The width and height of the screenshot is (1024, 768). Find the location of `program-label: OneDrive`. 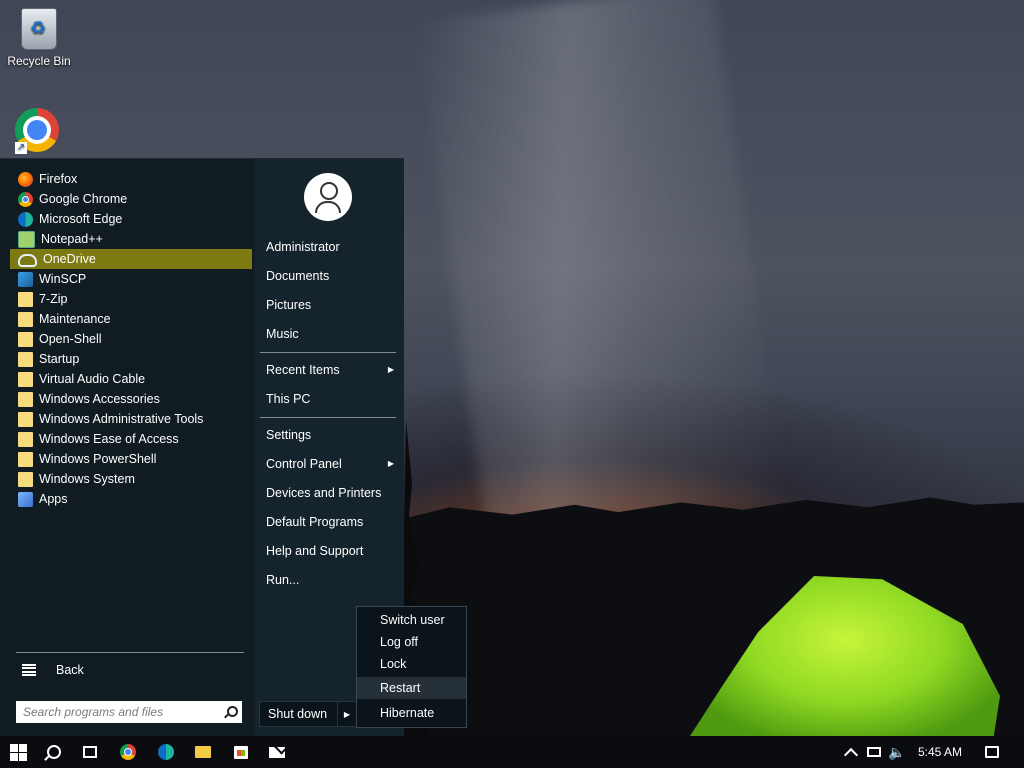

program-label: OneDrive is located at coordinates (69, 259).